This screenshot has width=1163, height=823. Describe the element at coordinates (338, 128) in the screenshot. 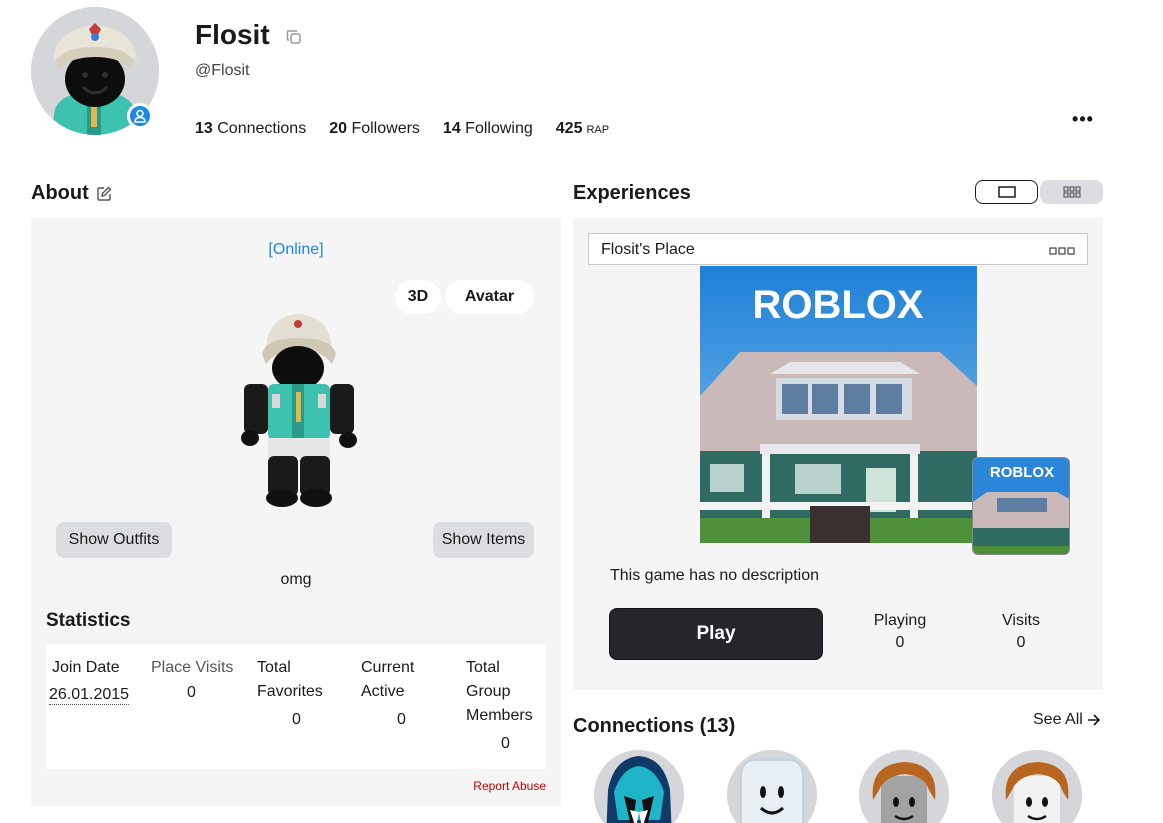

I see `followers-count: 20` at that location.